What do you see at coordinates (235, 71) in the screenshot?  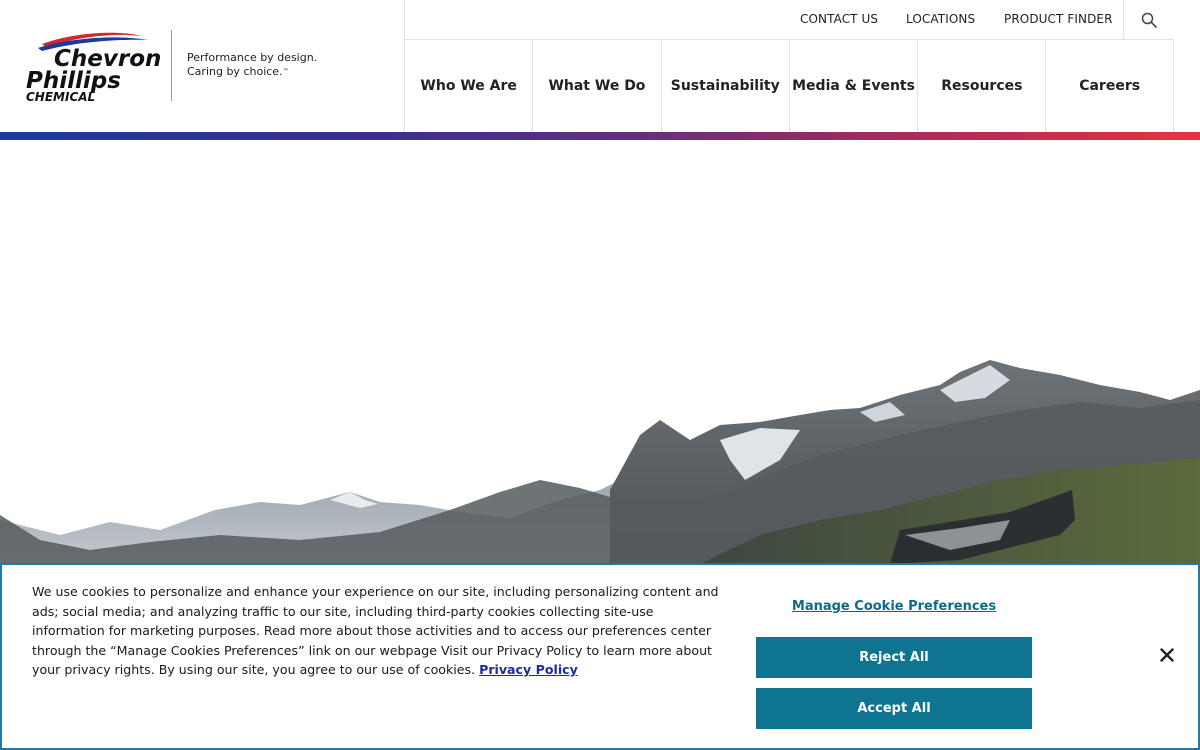 I see `tagline-line-2-text: Caring by choice.` at bounding box center [235, 71].